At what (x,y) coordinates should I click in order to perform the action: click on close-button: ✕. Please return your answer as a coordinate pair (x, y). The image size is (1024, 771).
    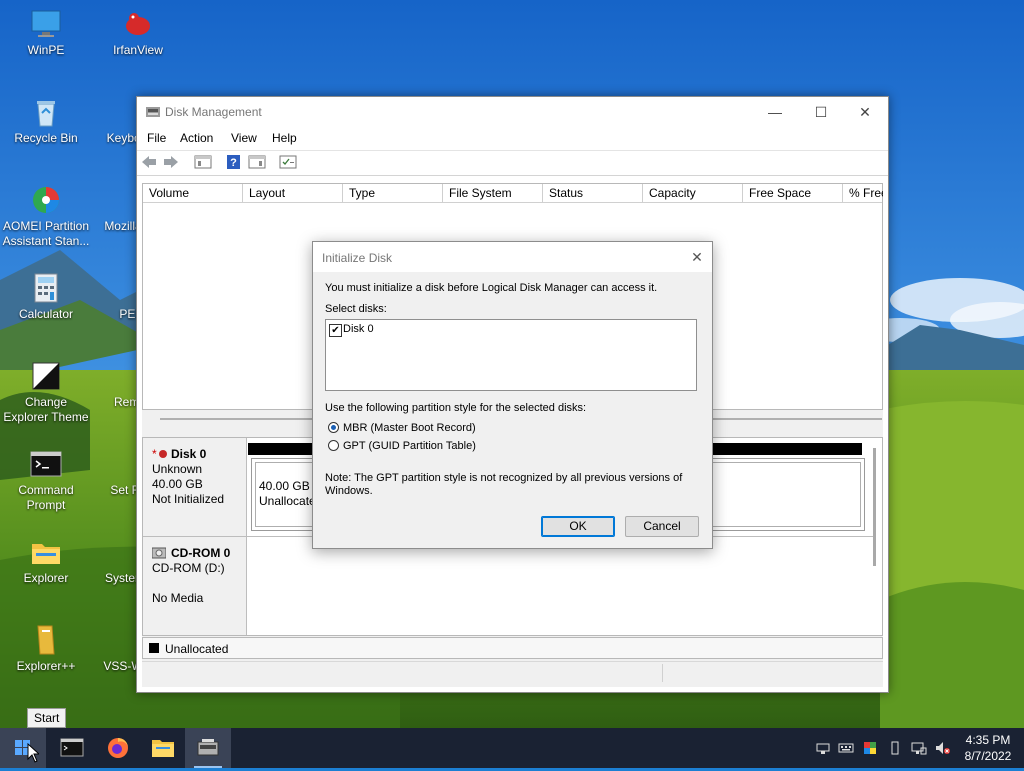
    Looking at the image, I should click on (865, 112).